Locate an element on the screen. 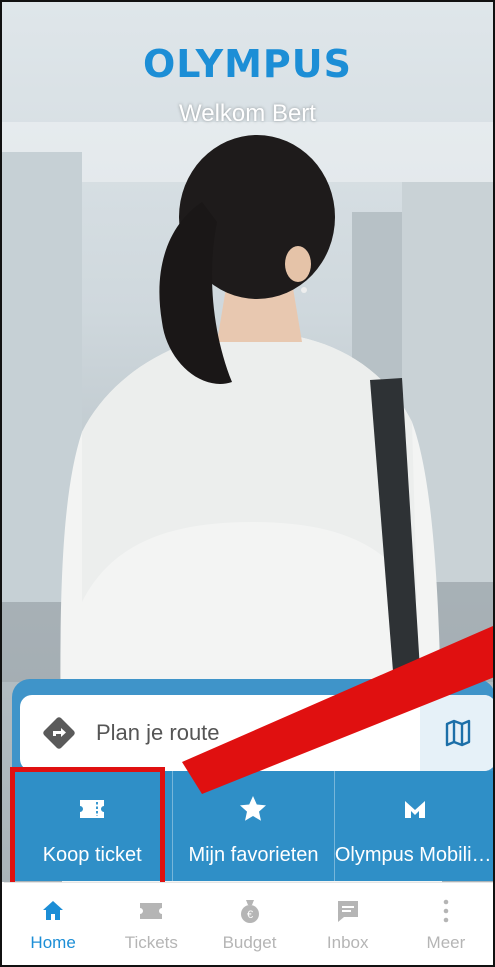 The image size is (495, 967). highlight-box-koop-ticket is located at coordinates (87, 830).